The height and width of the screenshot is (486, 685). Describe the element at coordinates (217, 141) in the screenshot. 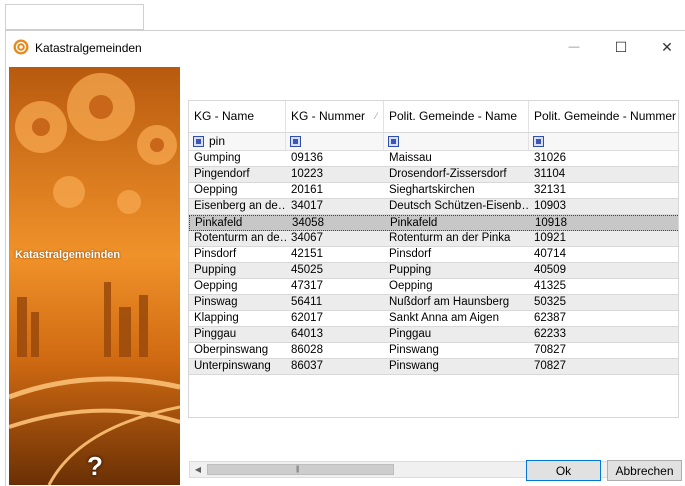

I see `filter-input-kg-name: pin` at that location.